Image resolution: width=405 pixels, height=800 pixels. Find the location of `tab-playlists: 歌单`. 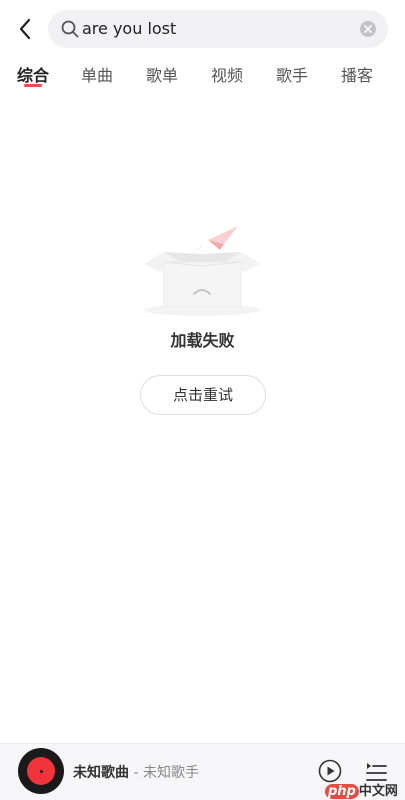

tab-playlists: 歌单 is located at coordinates (162, 74).